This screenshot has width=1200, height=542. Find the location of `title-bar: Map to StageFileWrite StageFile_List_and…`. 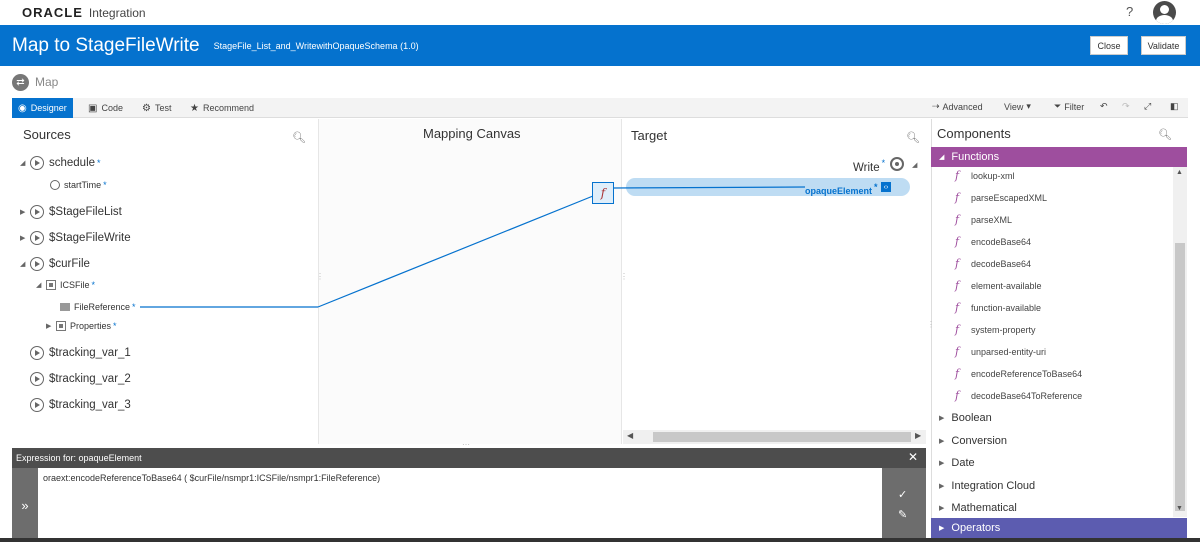

title-bar: Map to StageFileWrite StageFile_List_and… is located at coordinates (600, 45).